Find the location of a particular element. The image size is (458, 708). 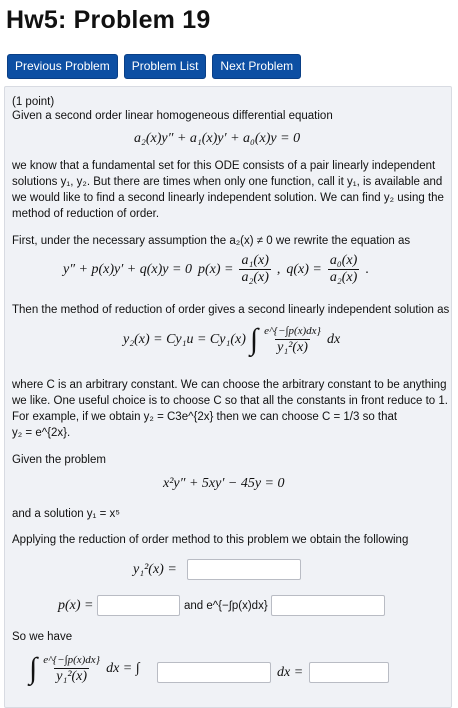

integrand-input is located at coordinates (214, 672).